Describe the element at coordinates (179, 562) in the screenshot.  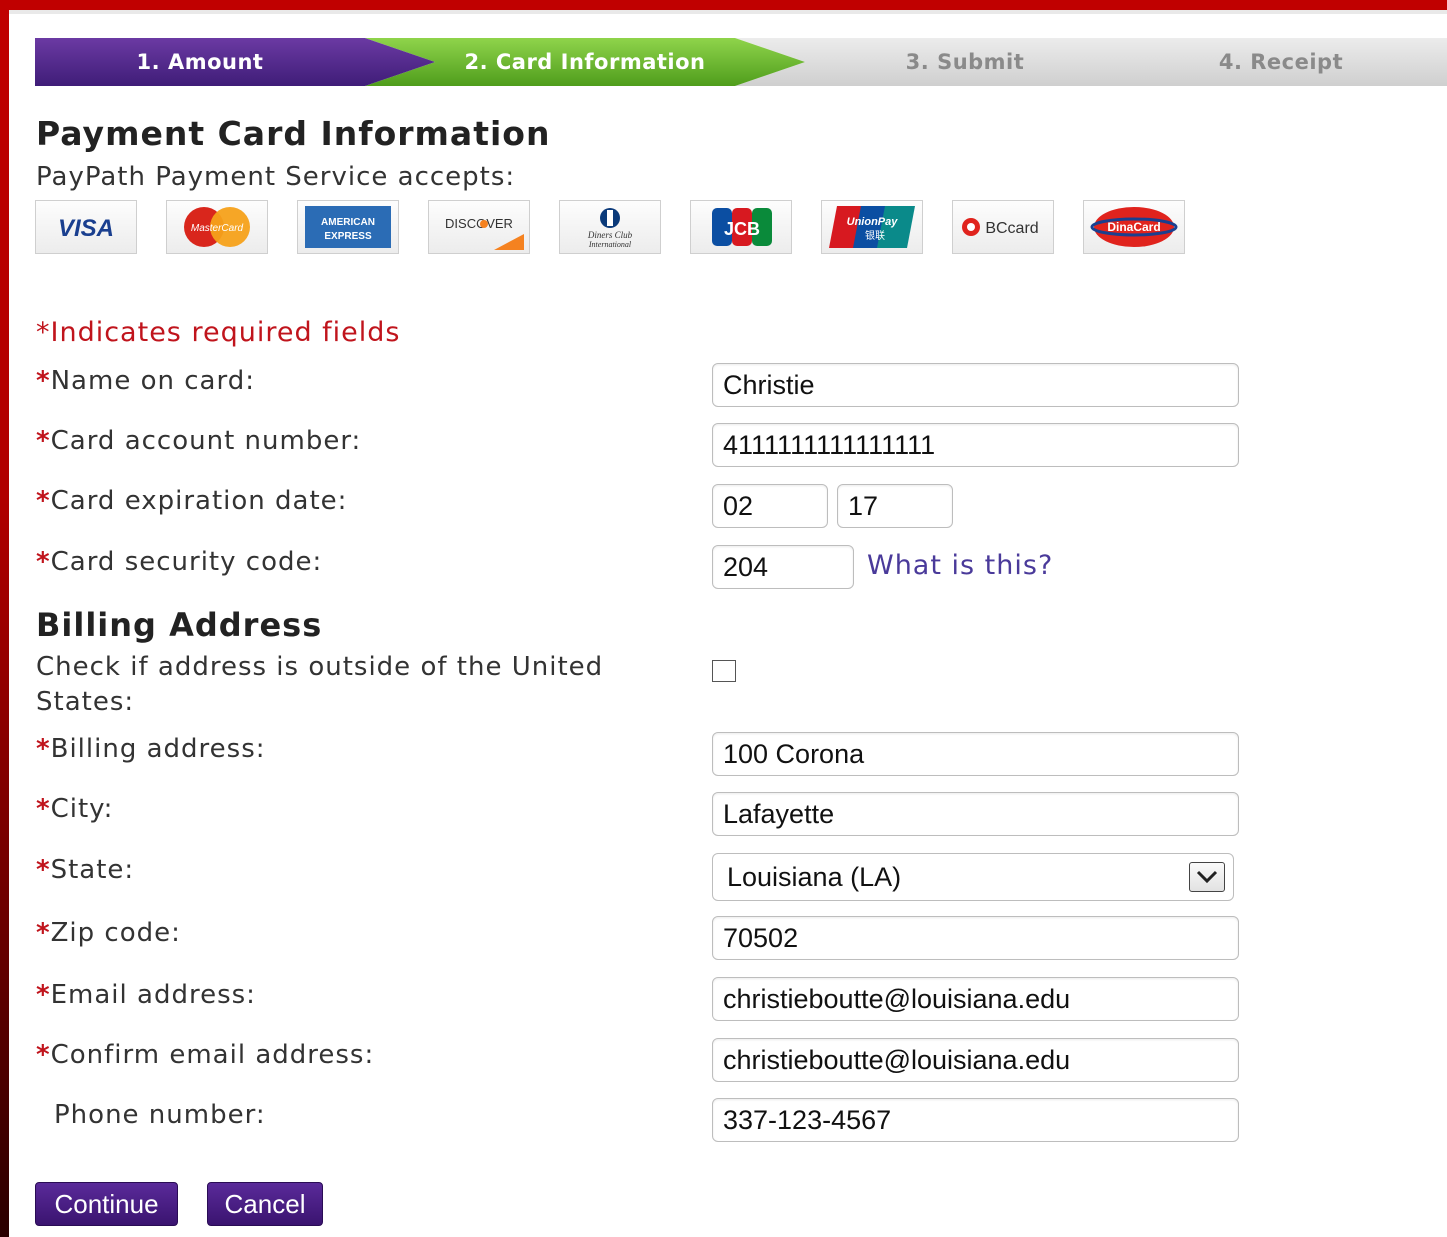
I see `security-code-label: *Card security code:` at that location.